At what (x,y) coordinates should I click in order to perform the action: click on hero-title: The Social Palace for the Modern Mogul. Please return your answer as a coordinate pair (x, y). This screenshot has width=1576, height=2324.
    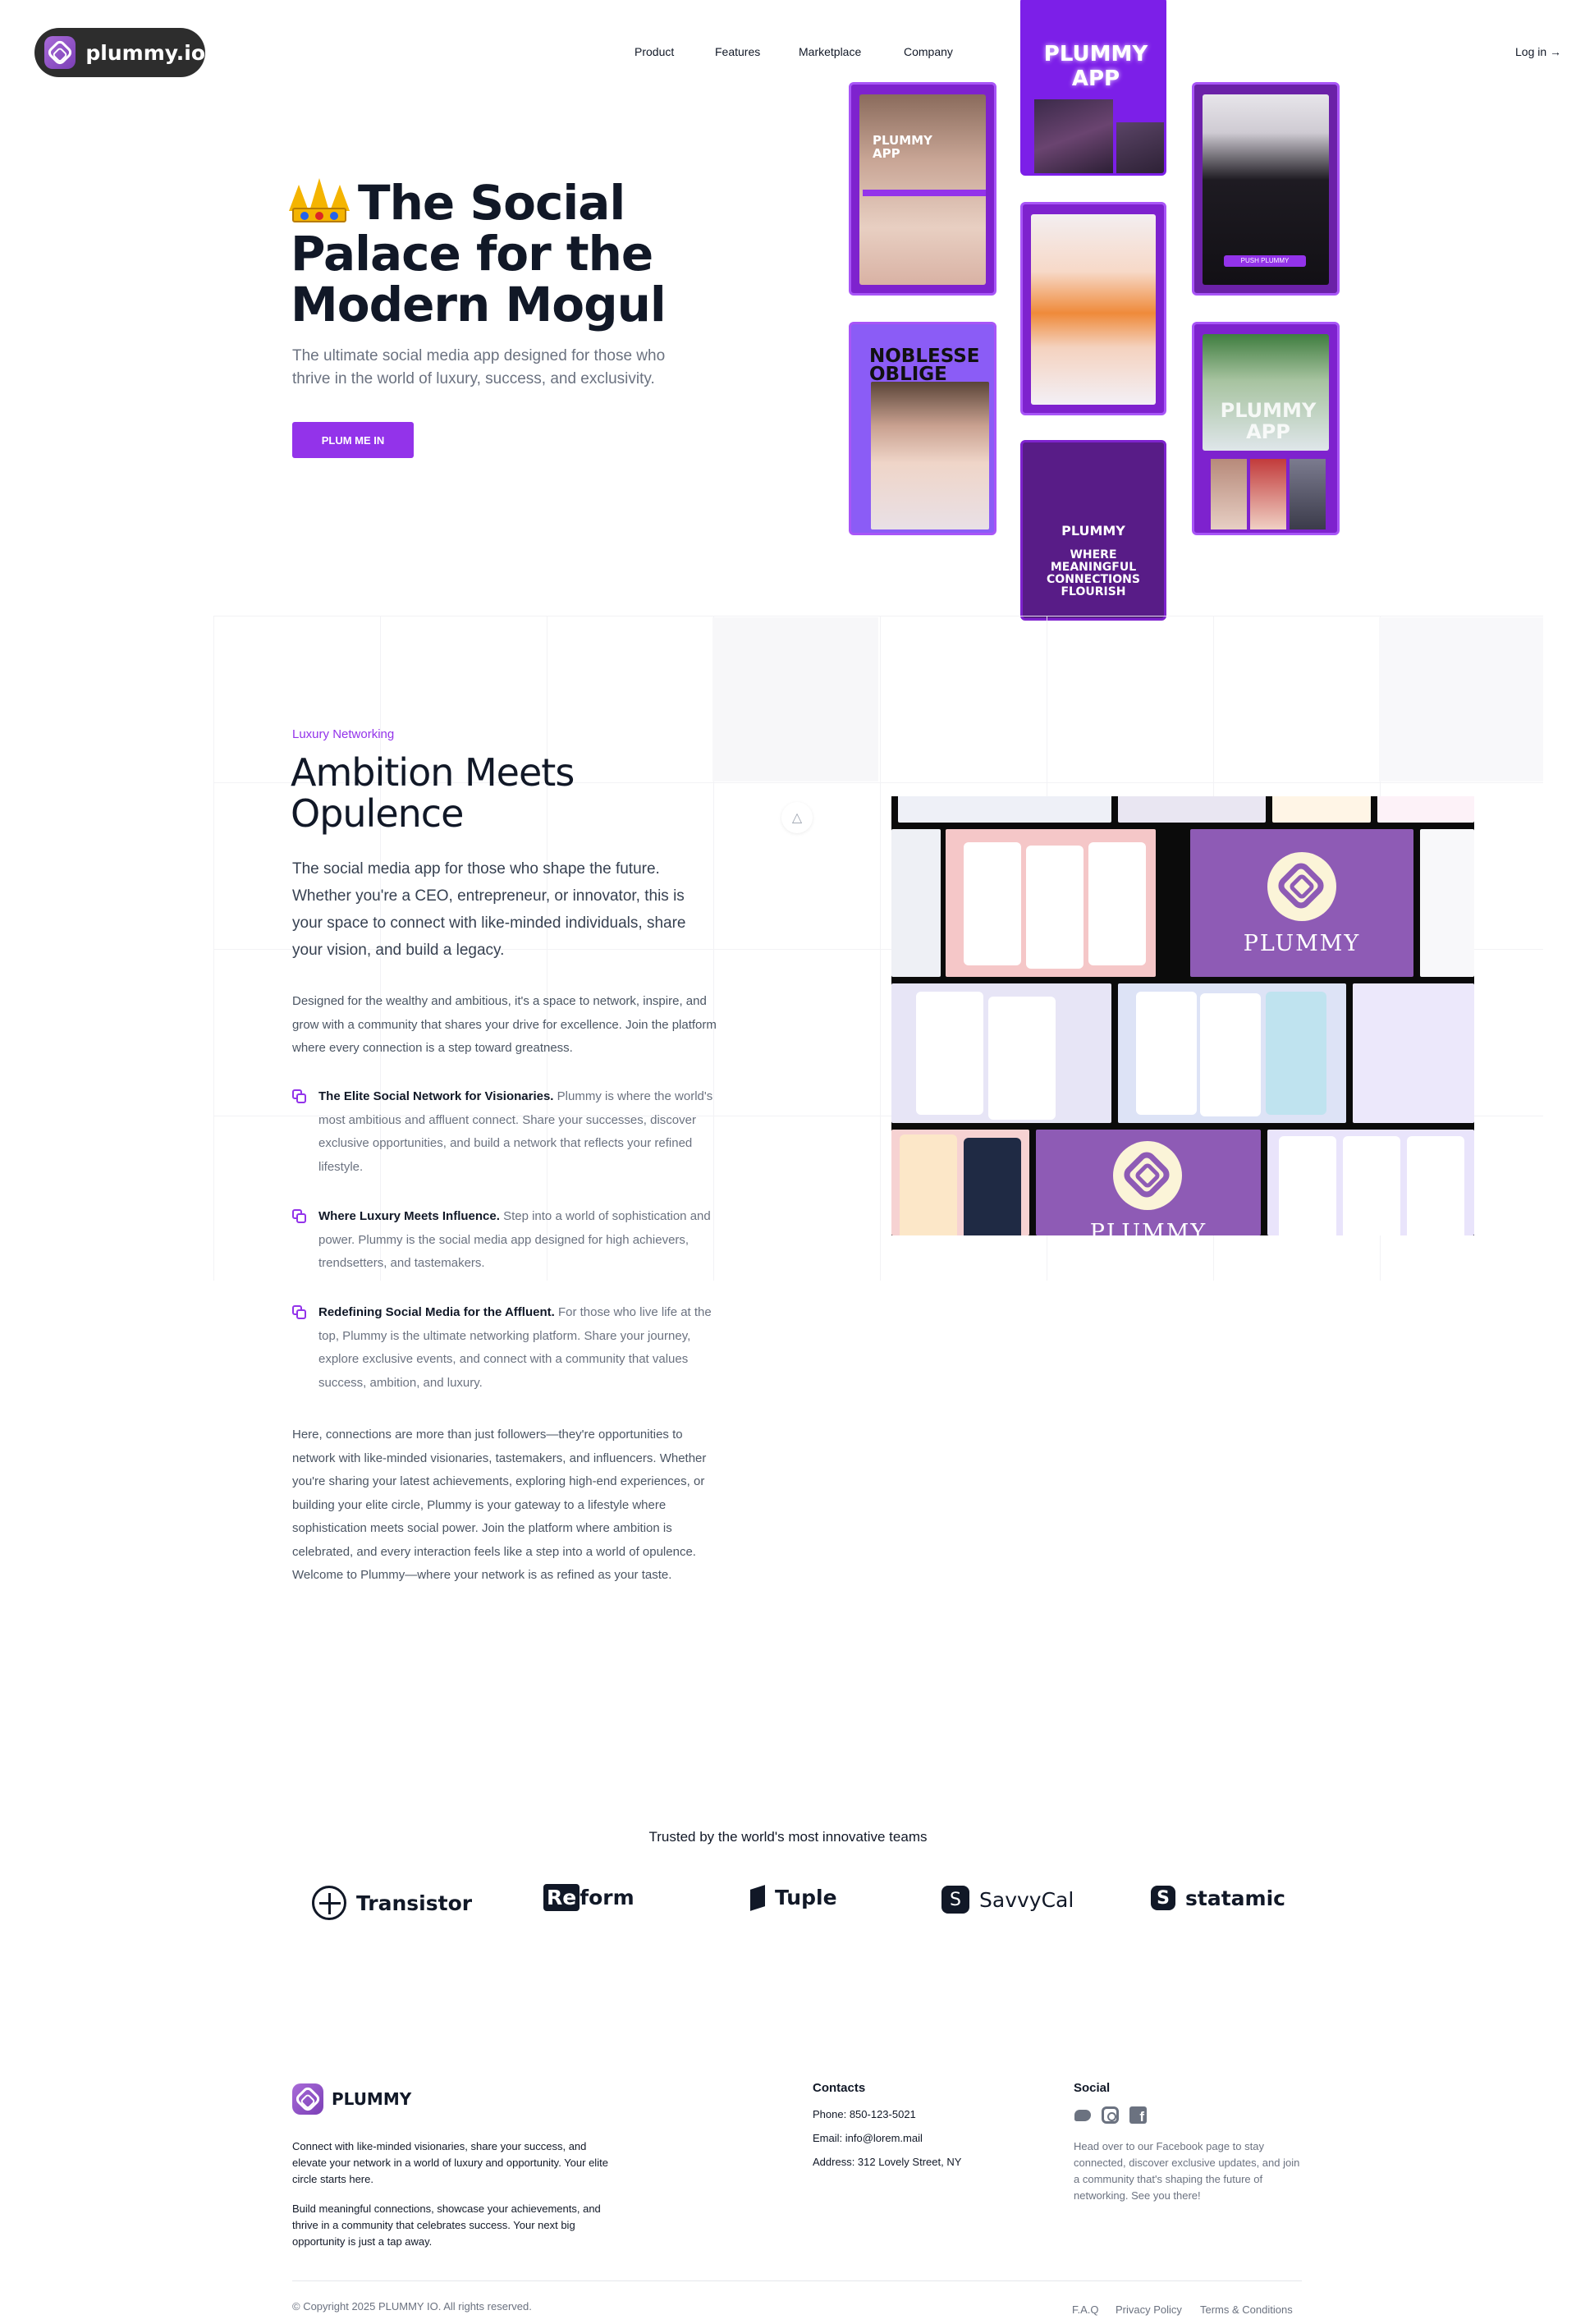
    Looking at the image, I should click on (503, 253).